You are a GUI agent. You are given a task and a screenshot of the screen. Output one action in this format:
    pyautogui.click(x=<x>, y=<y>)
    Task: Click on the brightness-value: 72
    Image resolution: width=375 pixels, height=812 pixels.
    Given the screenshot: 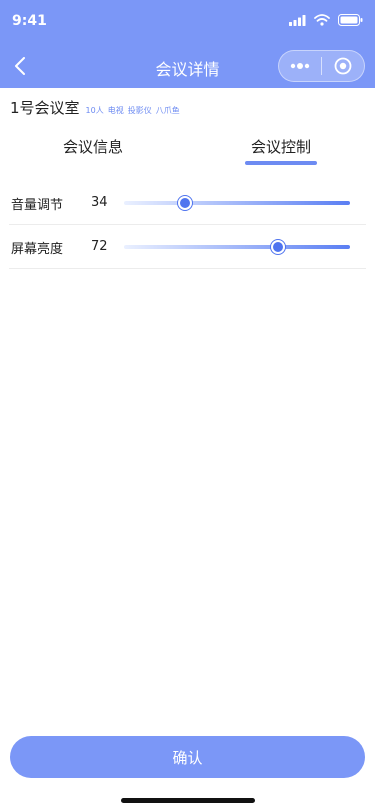 What is the action you would take?
    pyautogui.click(x=99, y=246)
    